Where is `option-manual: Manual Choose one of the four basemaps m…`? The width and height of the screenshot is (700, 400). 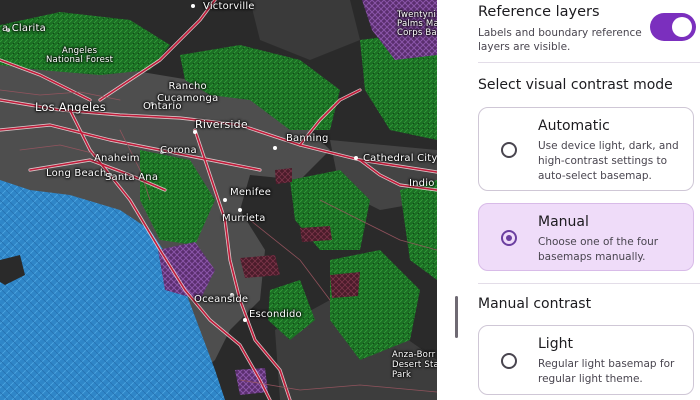 option-manual: Manual Choose one of the four basemaps m… is located at coordinates (586, 237).